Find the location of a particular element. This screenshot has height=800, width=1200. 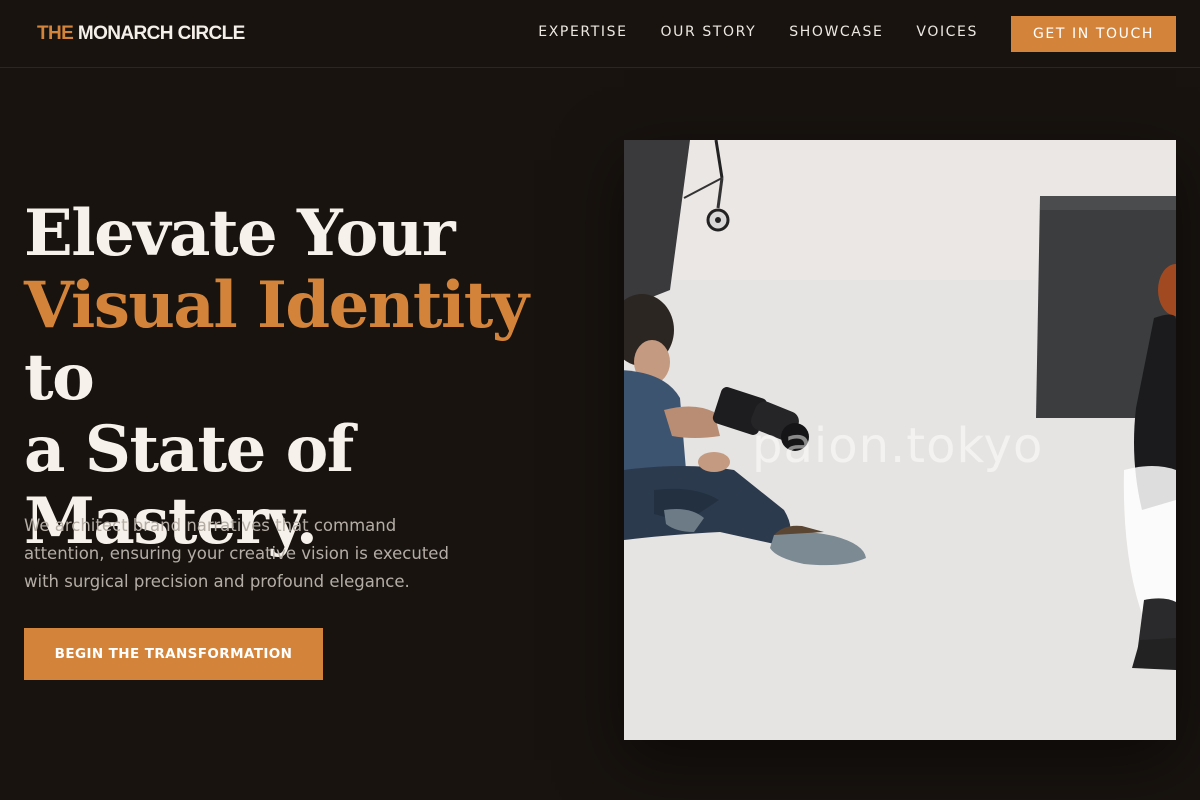

brand-logo: THE MONARCH CIRCLE is located at coordinates (141, 34).